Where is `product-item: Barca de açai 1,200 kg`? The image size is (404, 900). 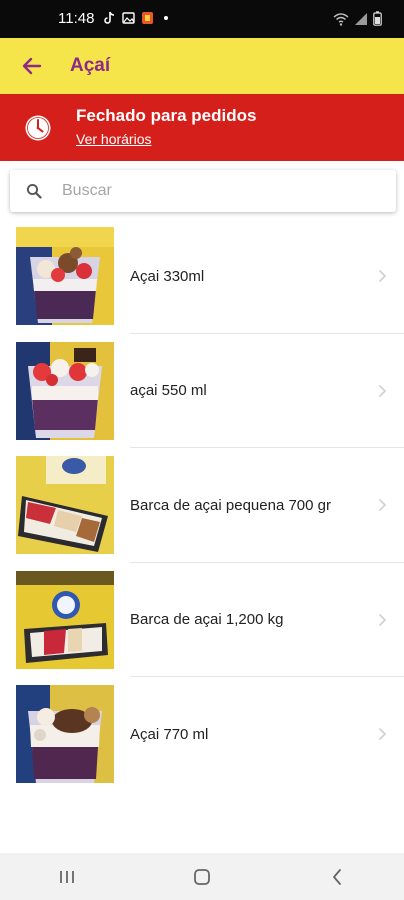 product-item: Barca de açai 1,200 kg is located at coordinates (202, 620).